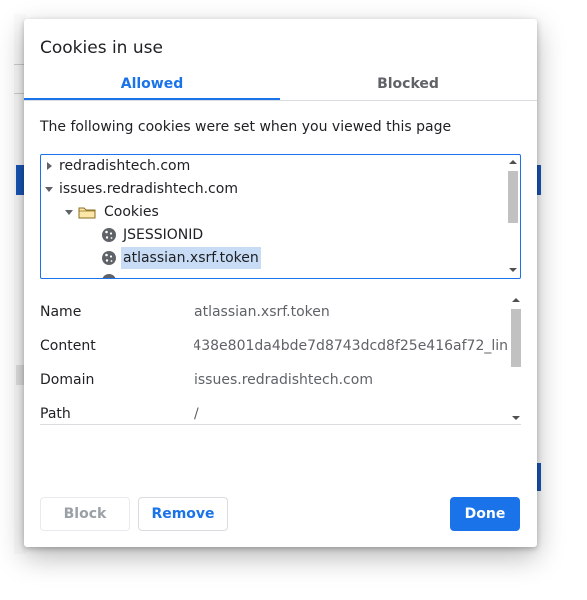 This screenshot has width=587, height=600. I want to click on detail-label: Name, so click(61, 312).